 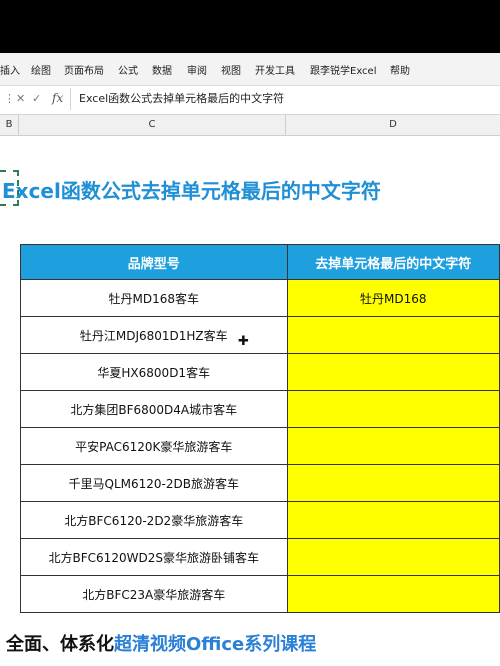 What do you see at coordinates (154, 262) in the screenshot?
I see `header-cell-model: 品牌型号` at bounding box center [154, 262].